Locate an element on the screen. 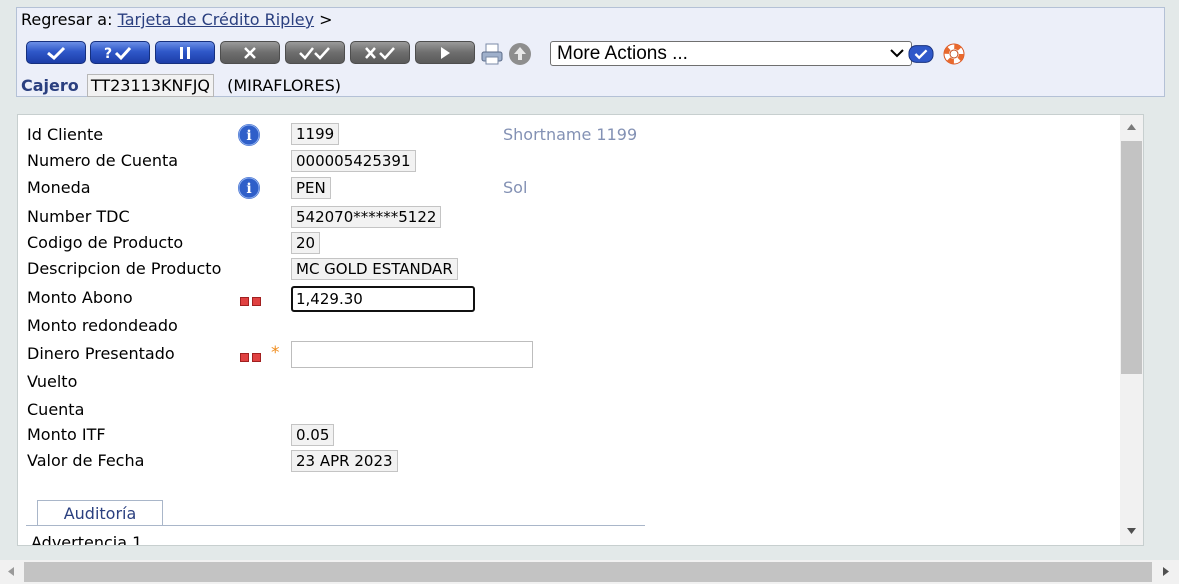 The height and width of the screenshot is (584, 1179). x-check-icon is located at coordinates (380, 53).